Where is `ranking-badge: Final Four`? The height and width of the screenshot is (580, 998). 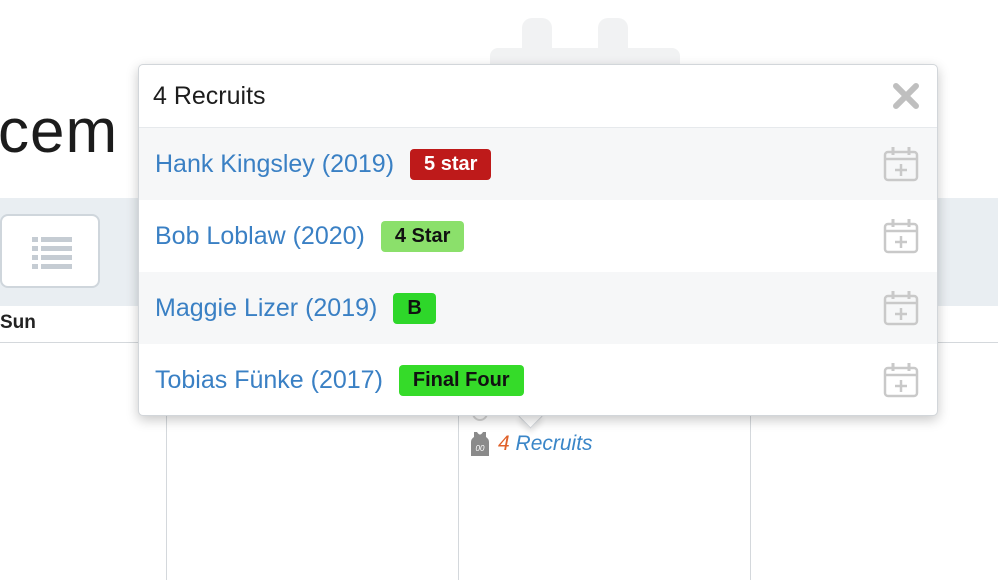 ranking-badge: Final Four is located at coordinates (461, 380).